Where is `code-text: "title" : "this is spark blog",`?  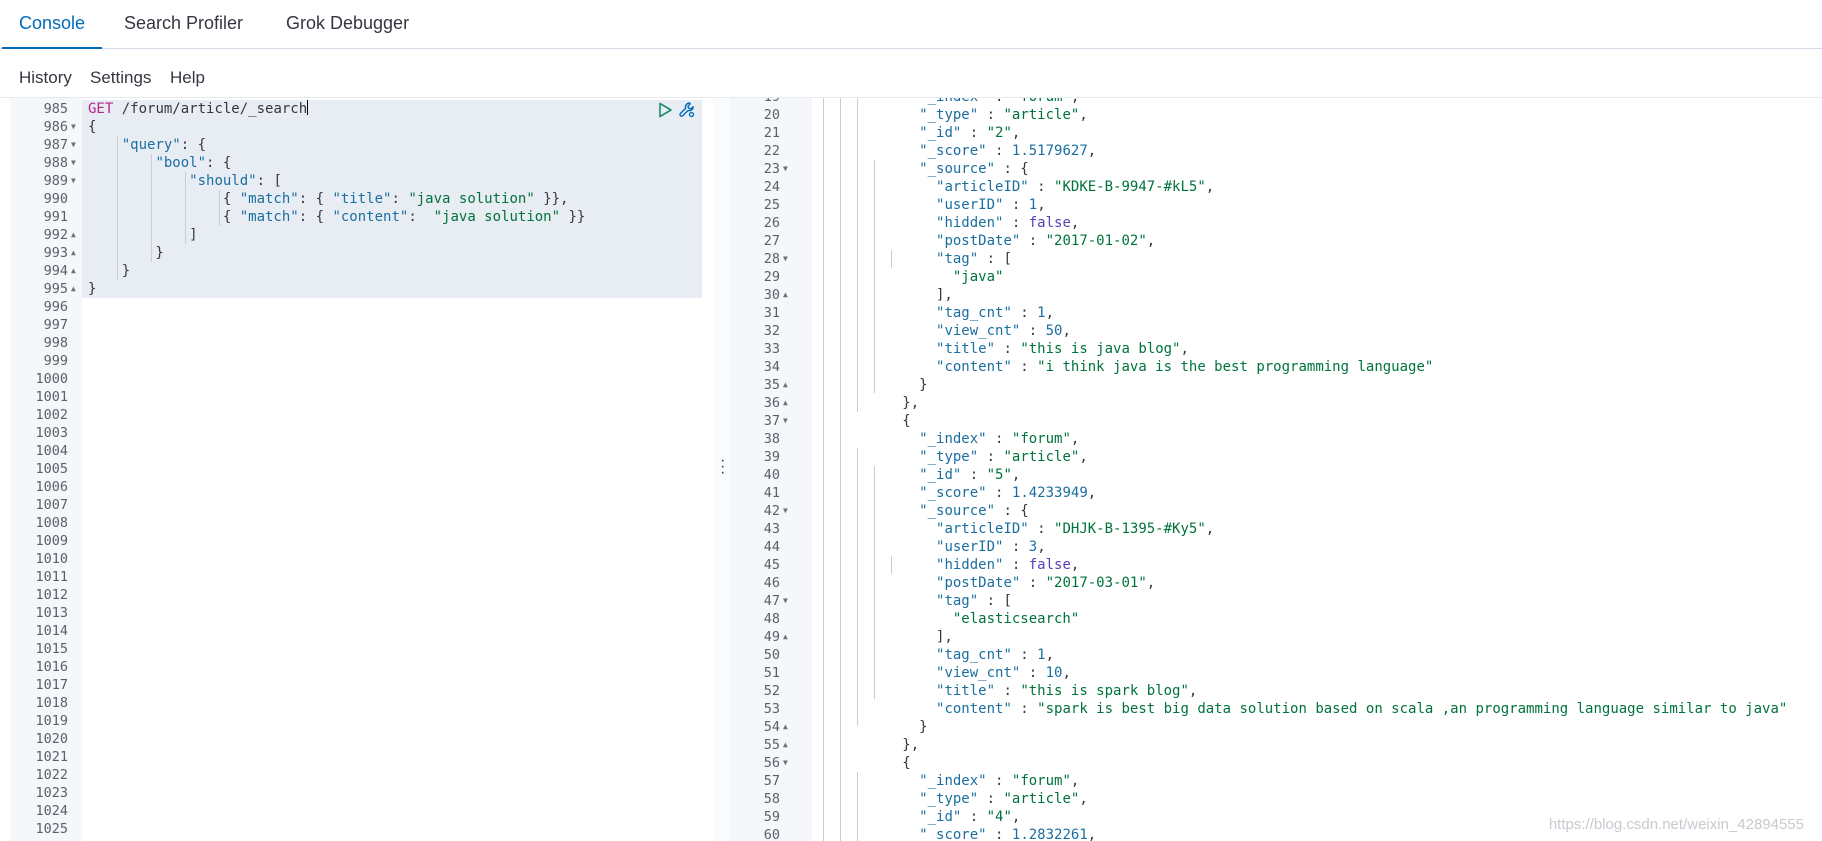
code-text: "title" : "this is spark blog", is located at coordinates (1067, 691).